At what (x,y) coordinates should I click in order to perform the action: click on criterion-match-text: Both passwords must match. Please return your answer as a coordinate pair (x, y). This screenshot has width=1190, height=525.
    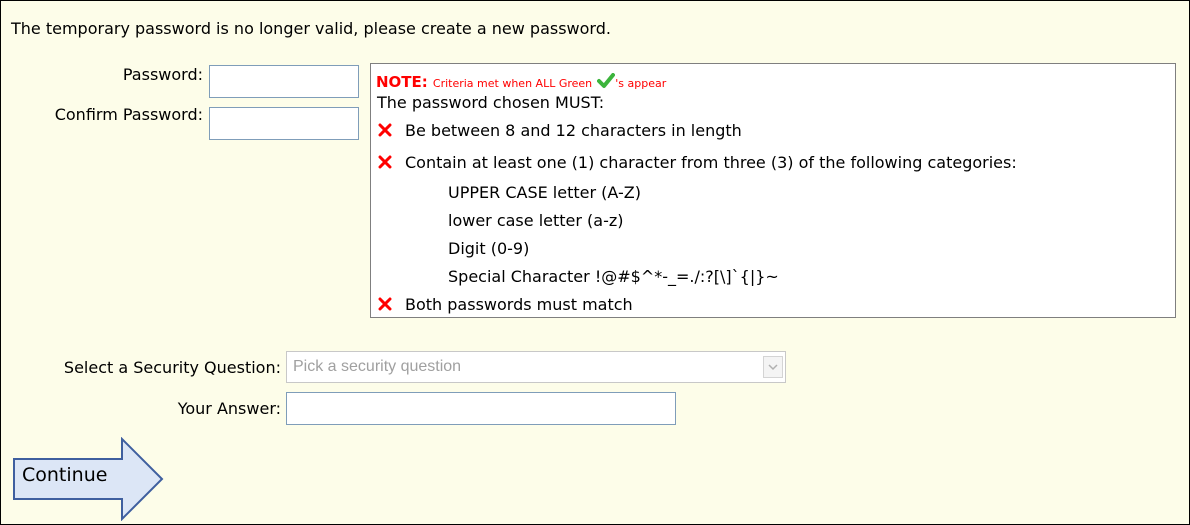
    Looking at the image, I should click on (519, 304).